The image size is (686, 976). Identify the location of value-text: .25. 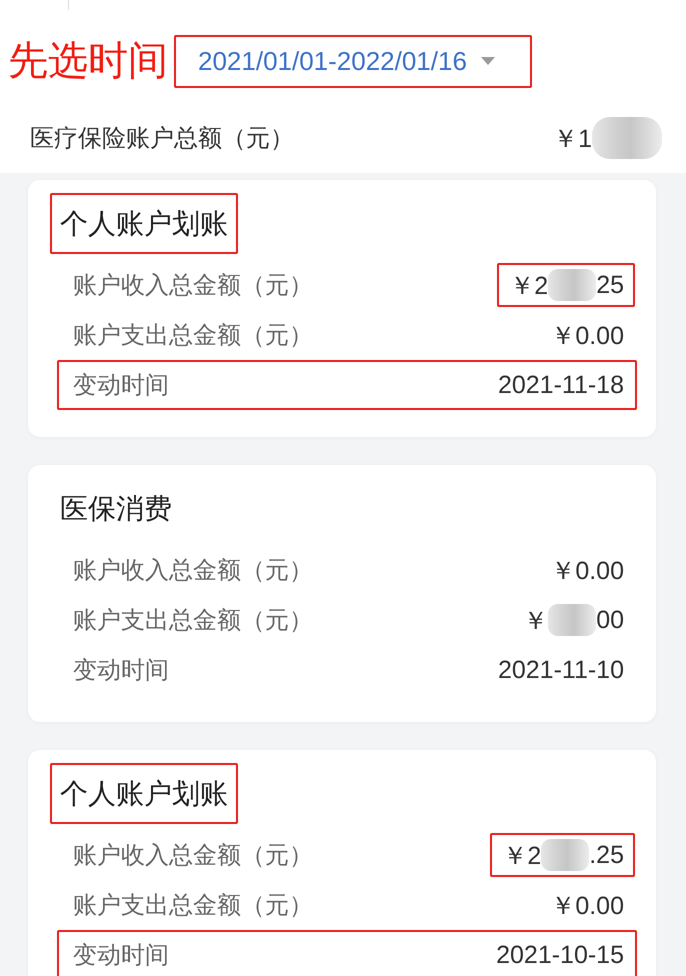
(606, 855).